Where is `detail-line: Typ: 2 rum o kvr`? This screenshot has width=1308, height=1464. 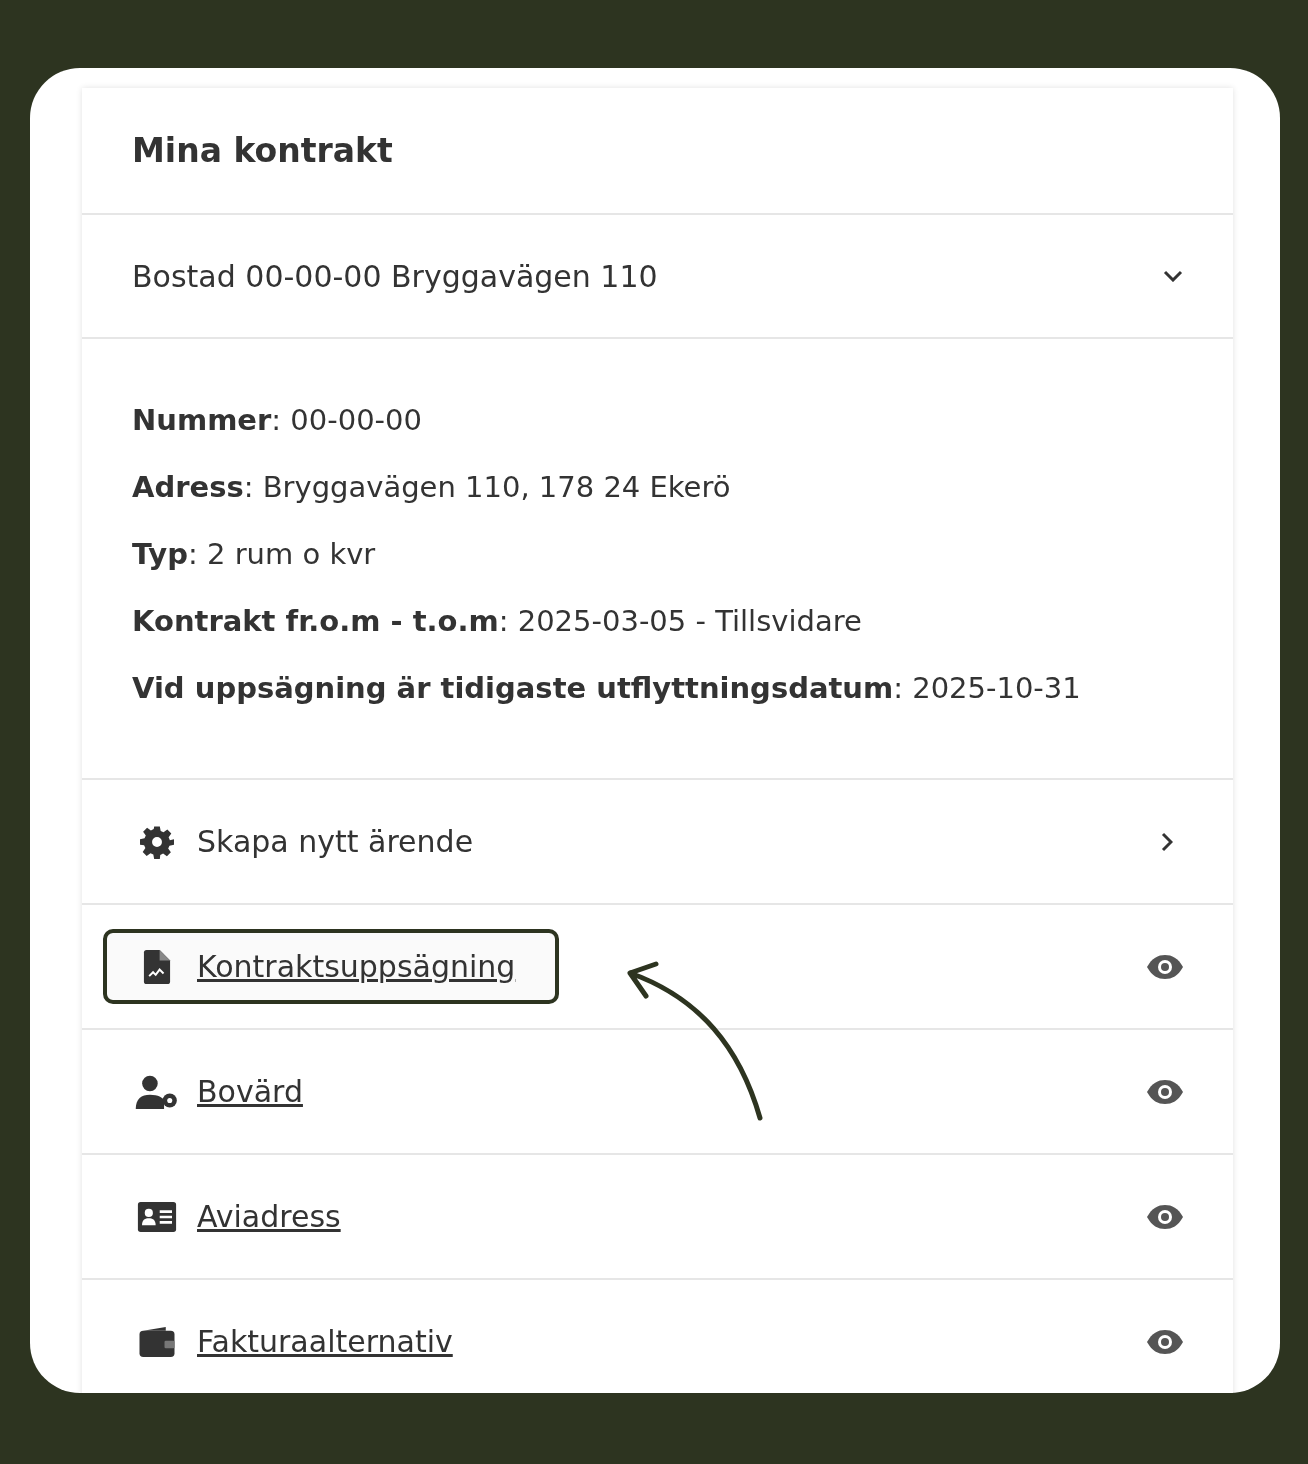 detail-line: Typ: 2 rum o kvr is located at coordinates (254, 554).